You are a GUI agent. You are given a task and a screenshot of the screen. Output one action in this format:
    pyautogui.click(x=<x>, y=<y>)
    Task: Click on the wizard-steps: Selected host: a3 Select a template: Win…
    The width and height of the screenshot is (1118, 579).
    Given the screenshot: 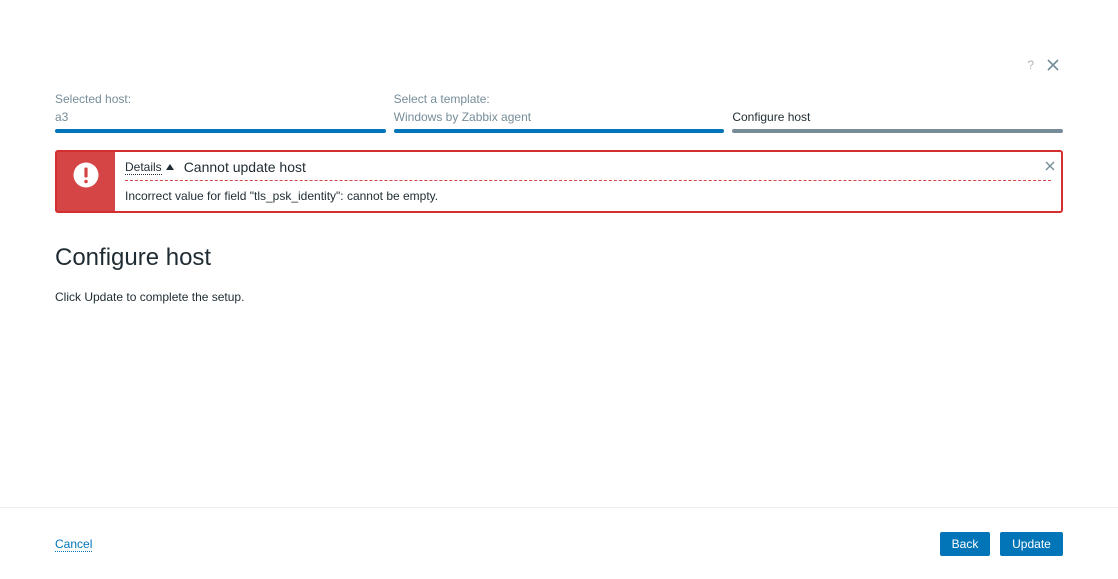 What is the action you would take?
    pyautogui.click(x=559, y=113)
    